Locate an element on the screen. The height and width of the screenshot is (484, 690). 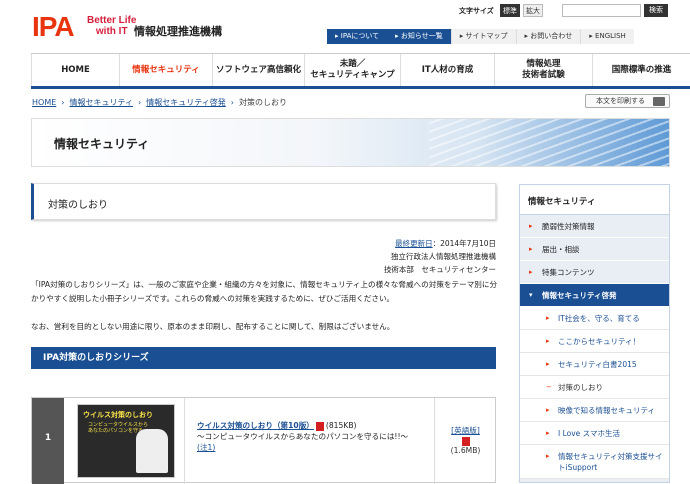
thumbnail-title: ウイルス対策のしおり is located at coordinates (118, 415).